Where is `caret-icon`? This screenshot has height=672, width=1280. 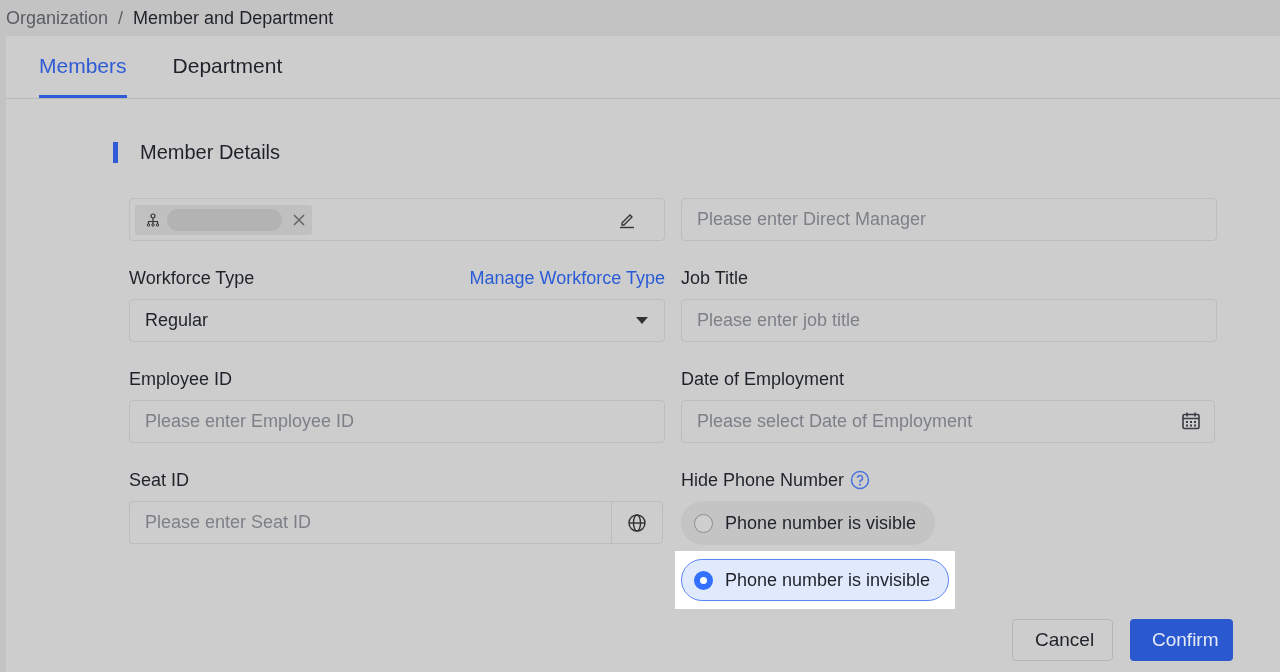 caret-icon is located at coordinates (642, 320).